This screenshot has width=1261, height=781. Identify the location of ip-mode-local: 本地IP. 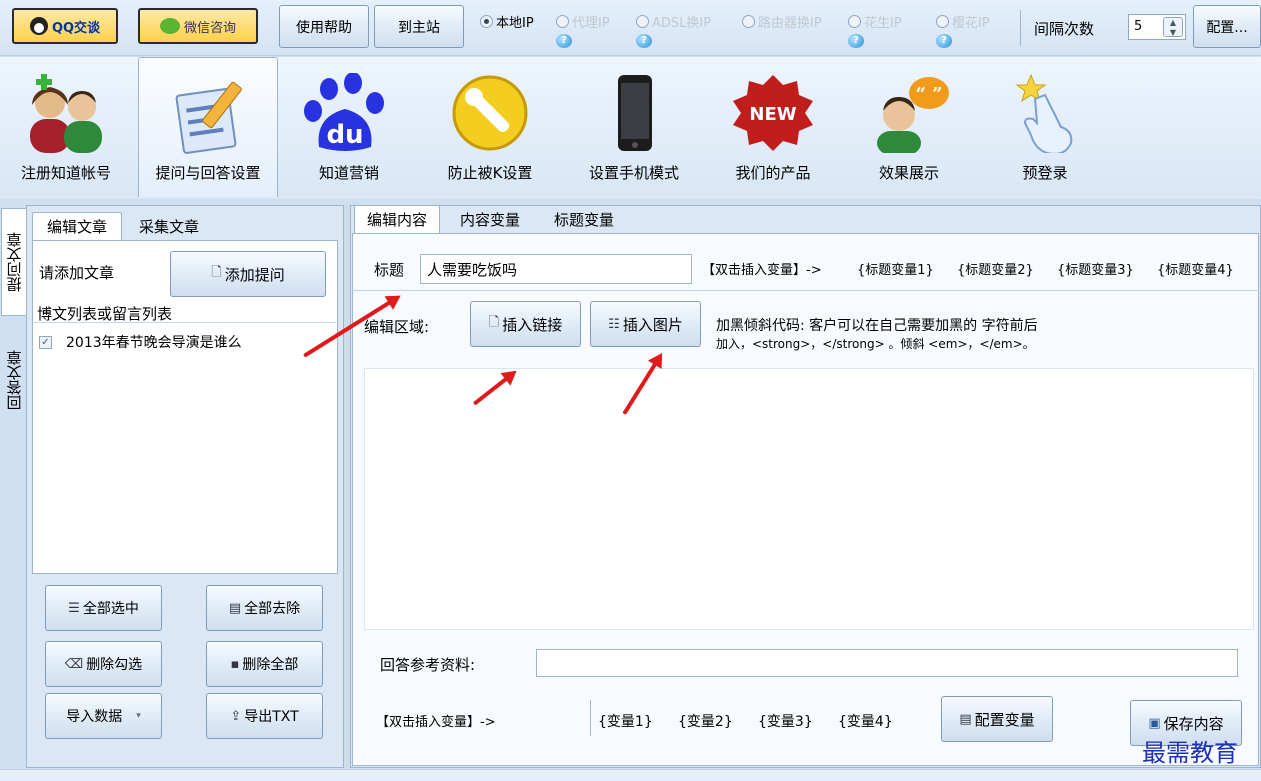
(507, 21).